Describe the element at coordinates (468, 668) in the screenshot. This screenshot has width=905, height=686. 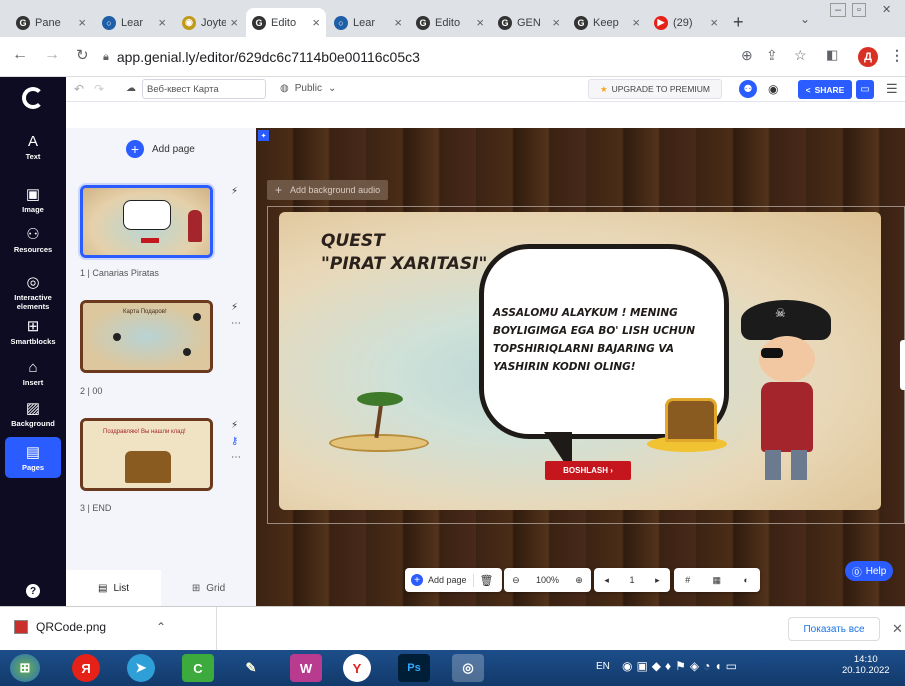
I see `chrome-icon: ◎` at that location.